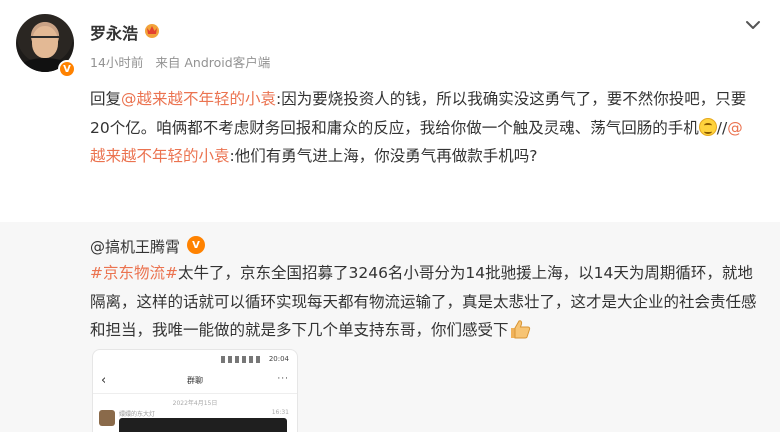 This screenshot has height=432, width=780. What do you see at coordinates (383, 156) in the screenshot?
I see `post-text-segment: :他们有勇气进上海，你没勇气再做款手机吗?` at bounding box center [383, 156].